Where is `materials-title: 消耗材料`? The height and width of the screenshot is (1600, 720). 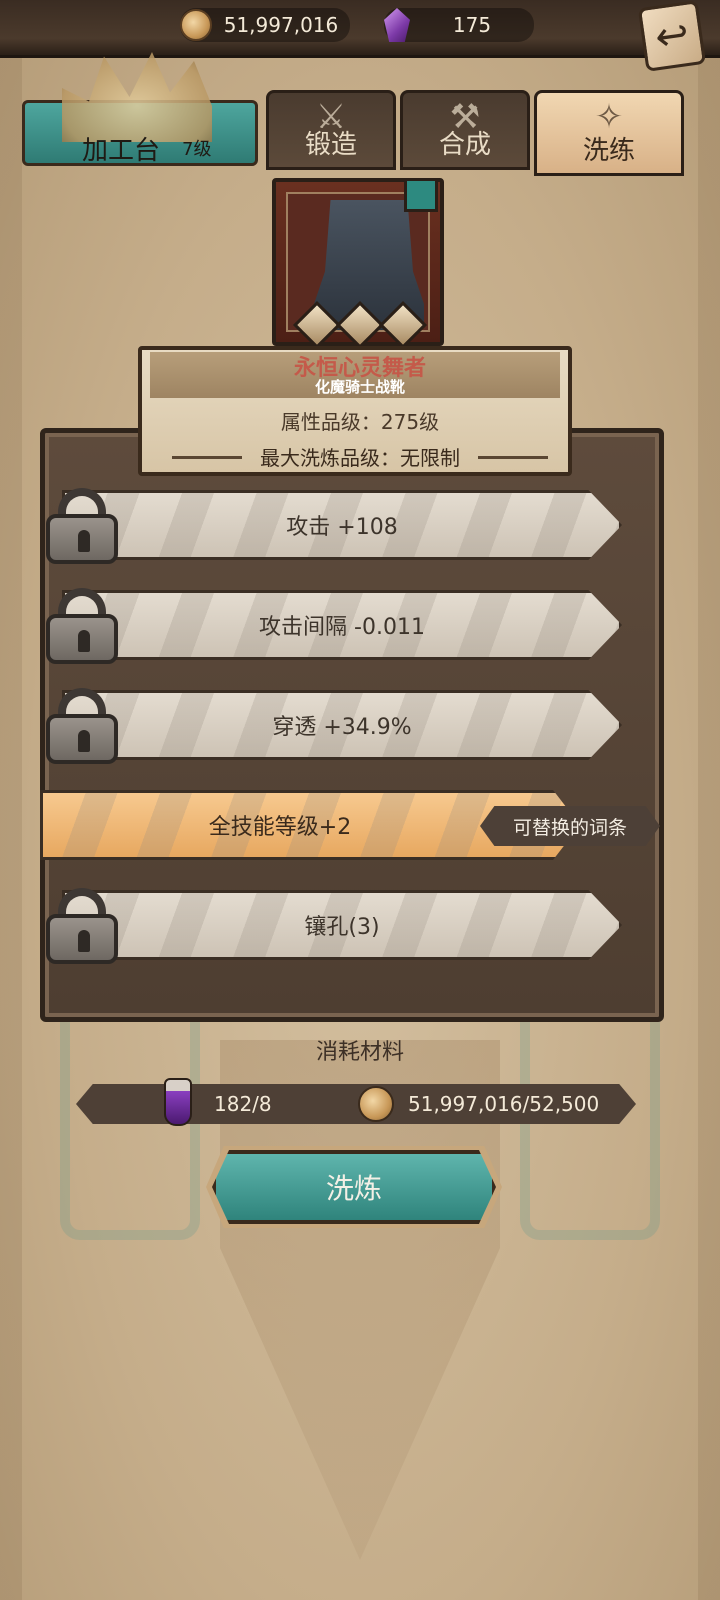
materials-title: 消耗材料 is located at coordinates (359, 1052).